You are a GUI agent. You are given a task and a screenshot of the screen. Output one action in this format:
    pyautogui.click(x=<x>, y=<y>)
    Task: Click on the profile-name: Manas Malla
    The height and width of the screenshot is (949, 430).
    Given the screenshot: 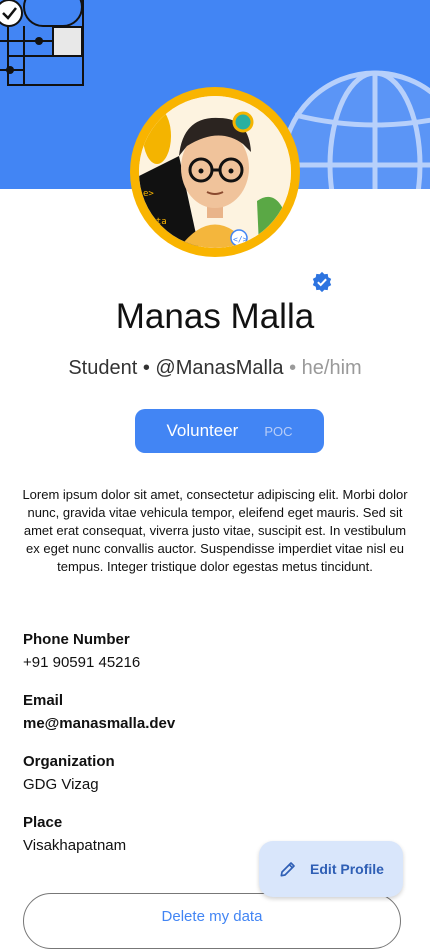 What is the action you would take?
    pyautogui.click(x=215, y=316)
    